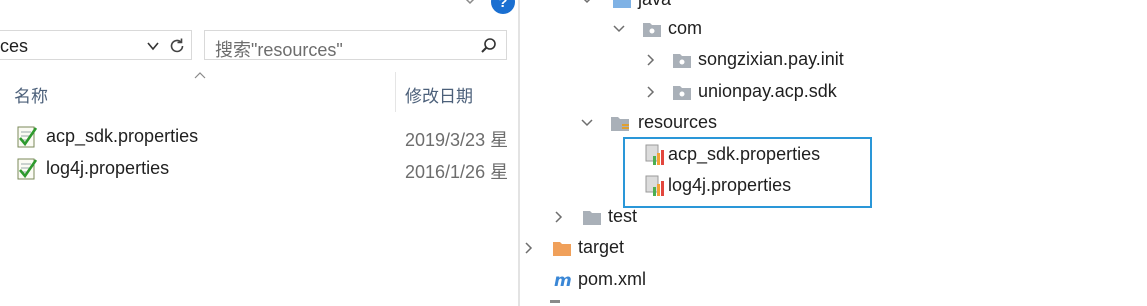  I want to click on sort-ascending-icon, so click(200, 75).